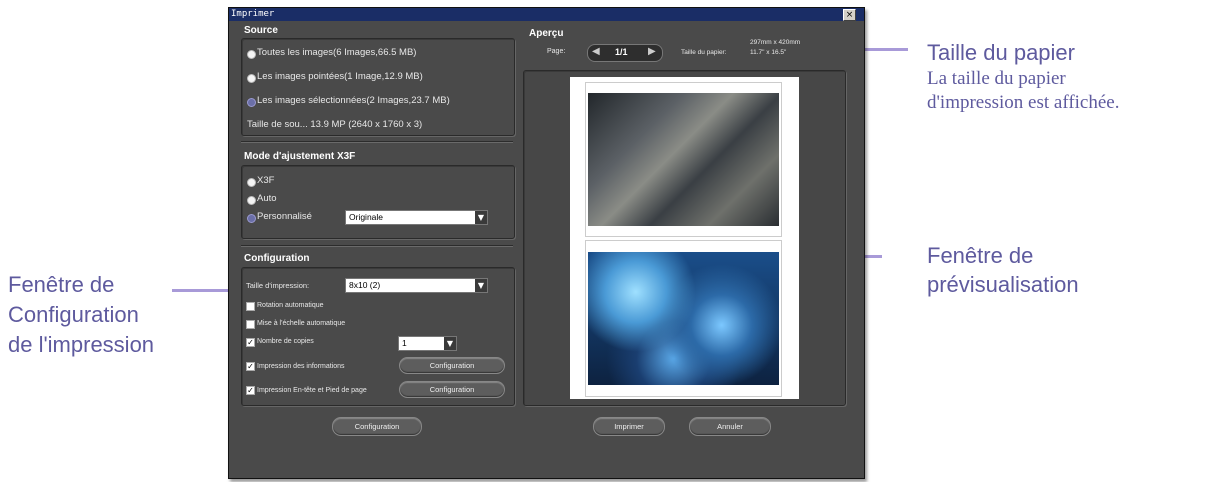 Image resolution: width=1212 pixels, height=482 pixels. I want to click on page-prev-icon: ◀, so click(596, 51).